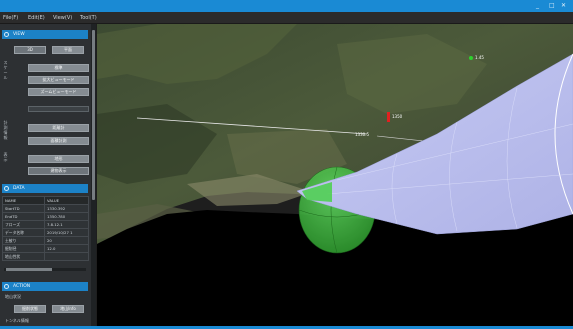  What do you see at coordinates (66, 248) in the screenshot?
I see `table-cell: 12.0` at bounding box center [66, 248].